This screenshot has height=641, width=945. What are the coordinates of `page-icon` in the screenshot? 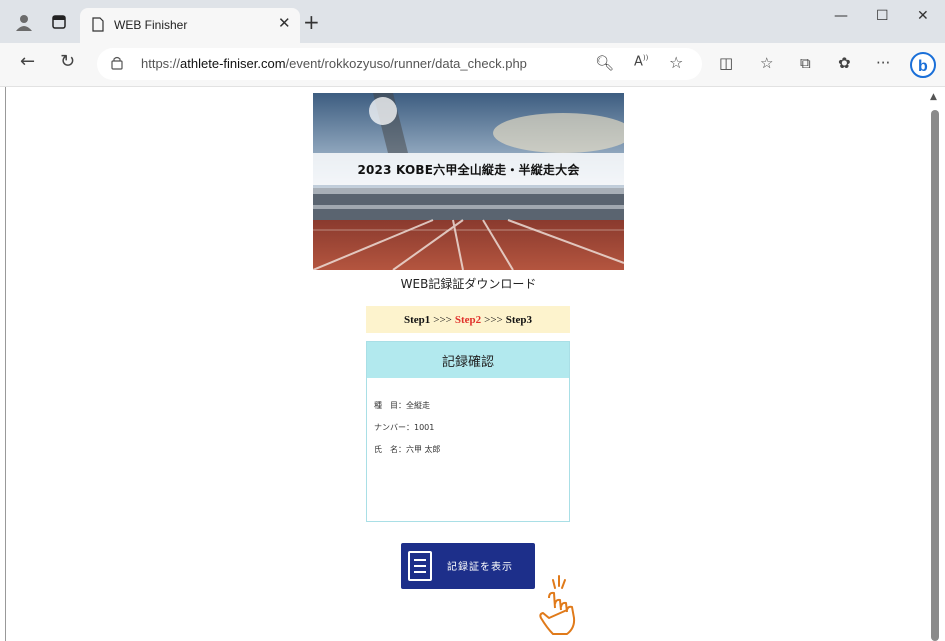 It's located at (98, 24).